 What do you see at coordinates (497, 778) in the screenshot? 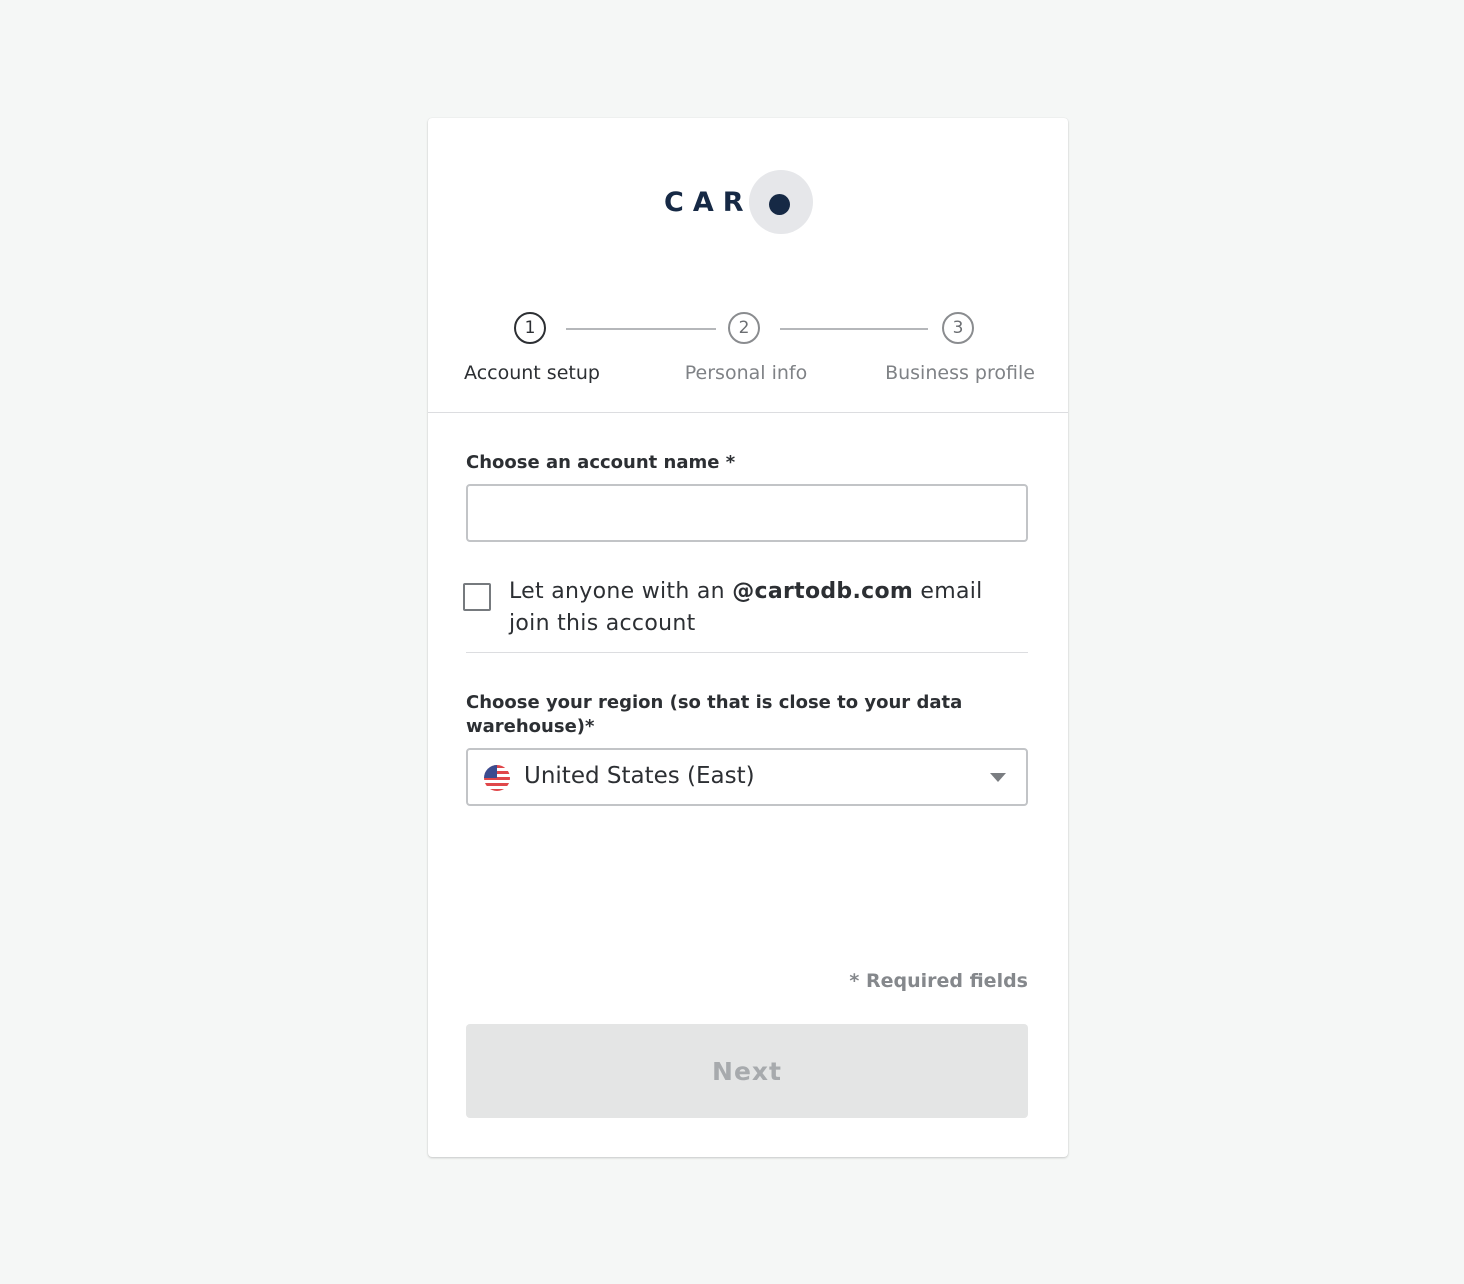
I see `us-flag-icon` at bounding box center [497, 778].